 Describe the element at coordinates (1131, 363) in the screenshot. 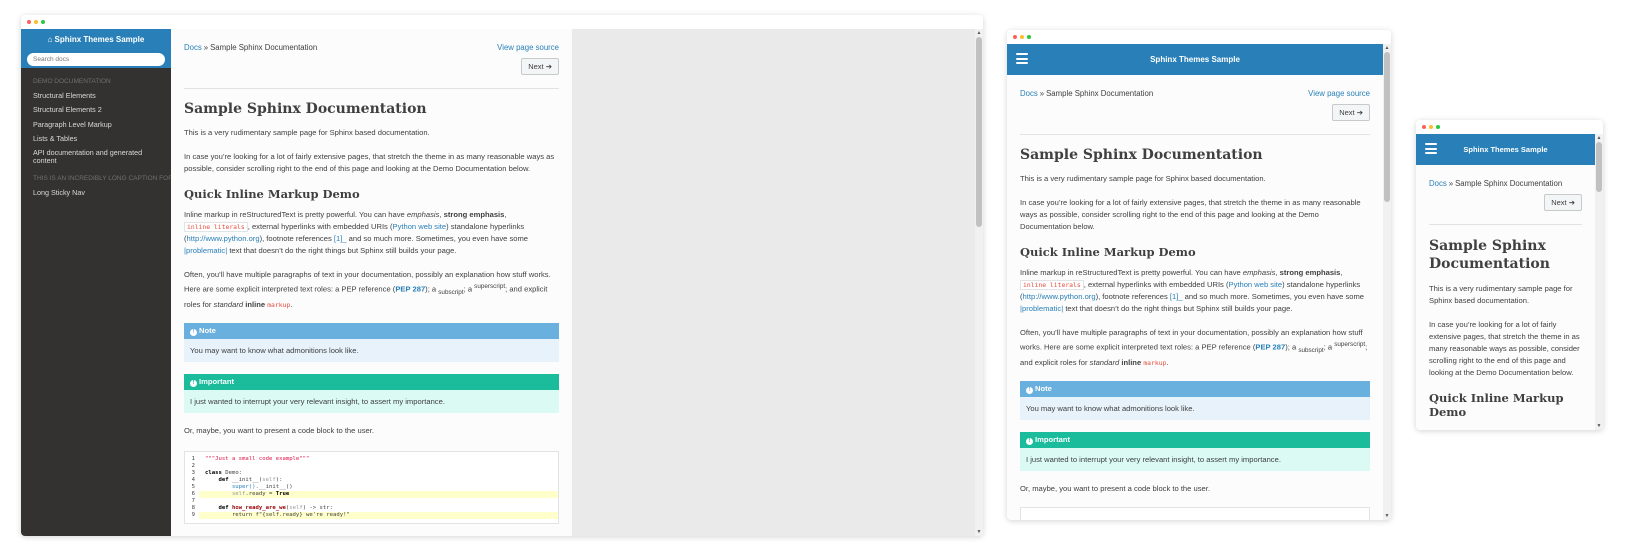

I see `inline-text: inline` at that location.